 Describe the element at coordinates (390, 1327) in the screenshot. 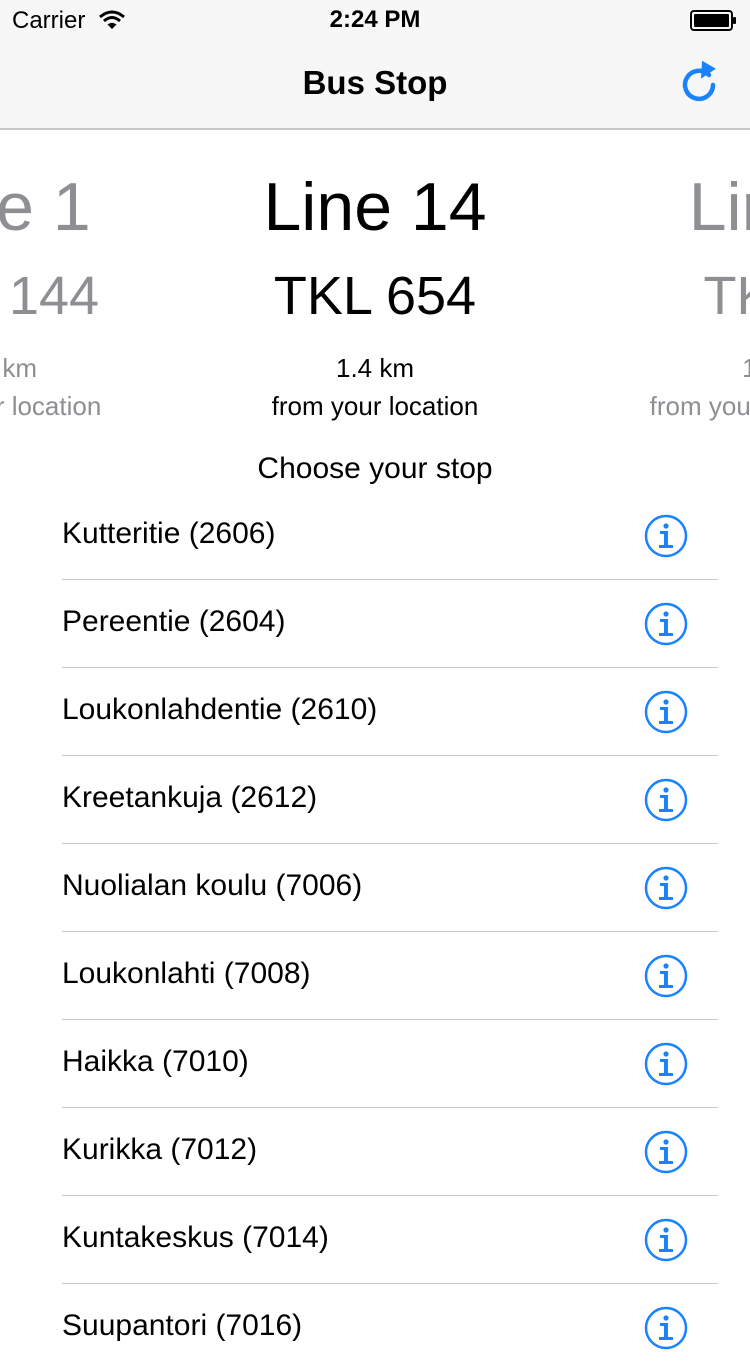

I see `stop-row: Suupantori (7016)` at that location.